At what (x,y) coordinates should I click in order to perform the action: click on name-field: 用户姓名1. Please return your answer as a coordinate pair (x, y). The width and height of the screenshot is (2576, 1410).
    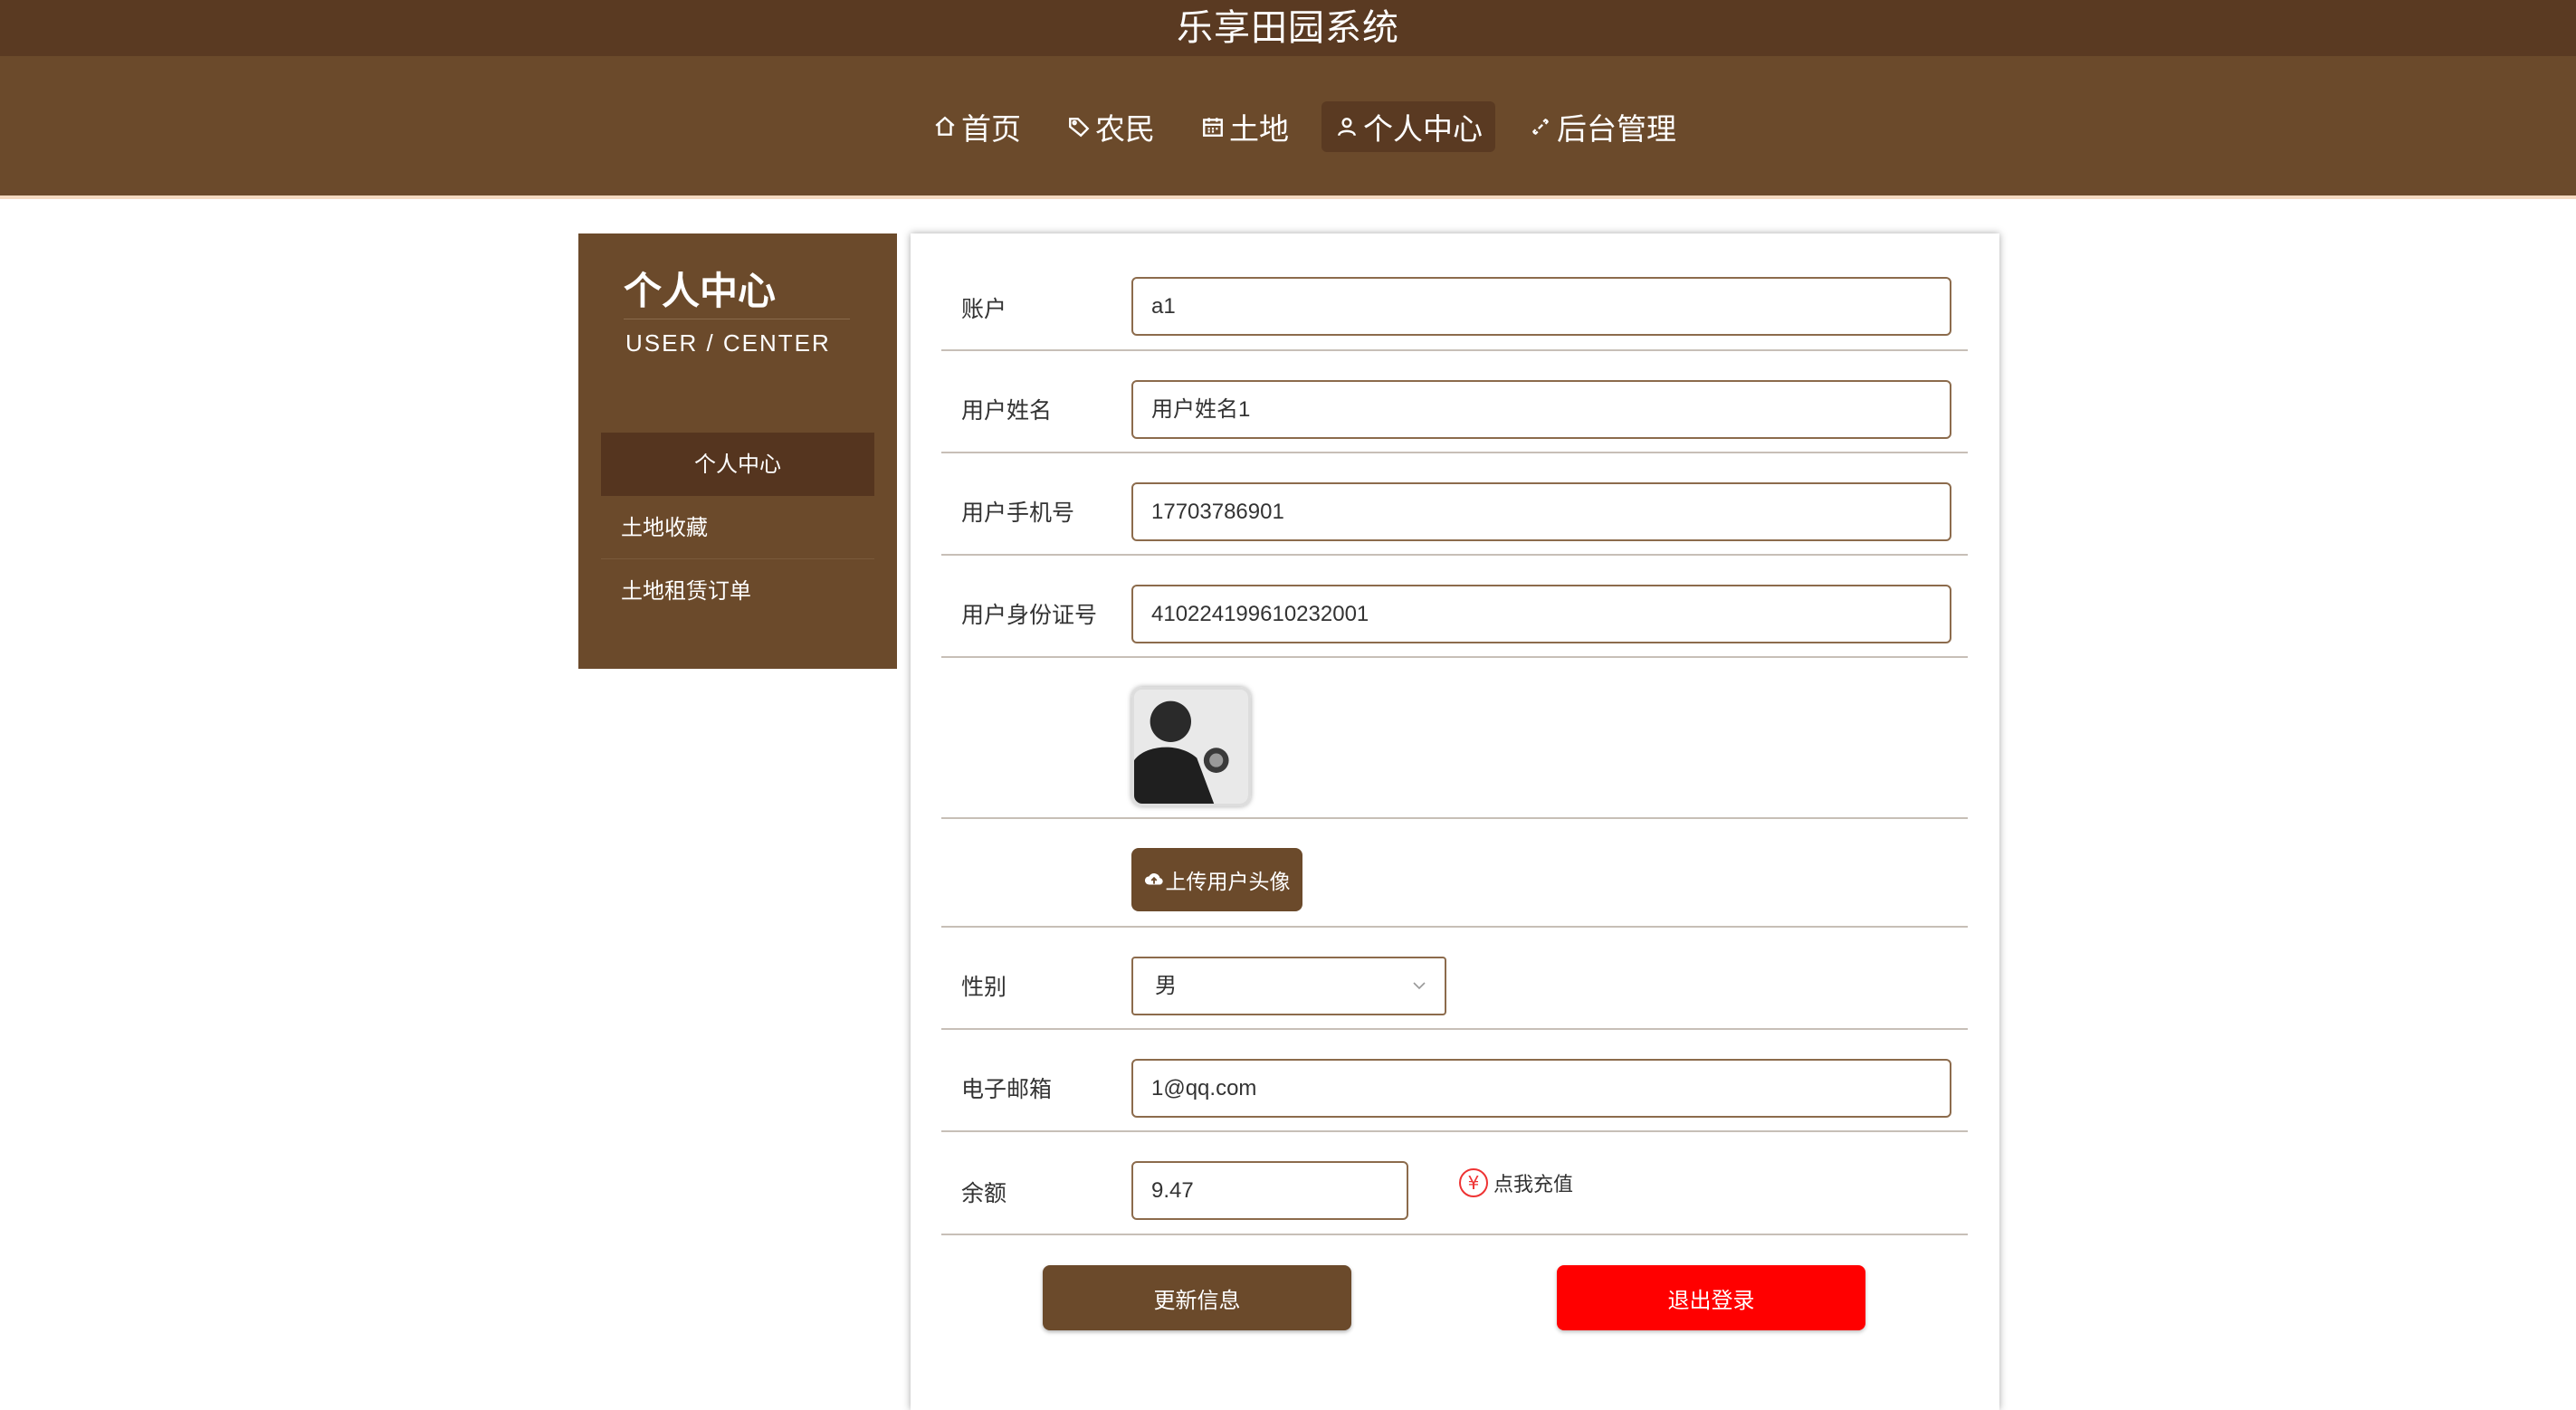
    Looking at the image, I should click on (1541, 409).